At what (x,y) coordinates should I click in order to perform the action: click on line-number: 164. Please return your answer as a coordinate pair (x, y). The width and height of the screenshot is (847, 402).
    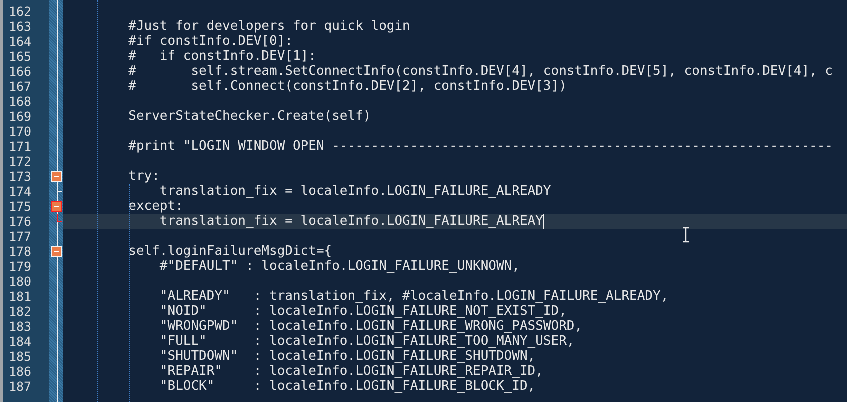
    Looking at the image, I should click on (20, 41).